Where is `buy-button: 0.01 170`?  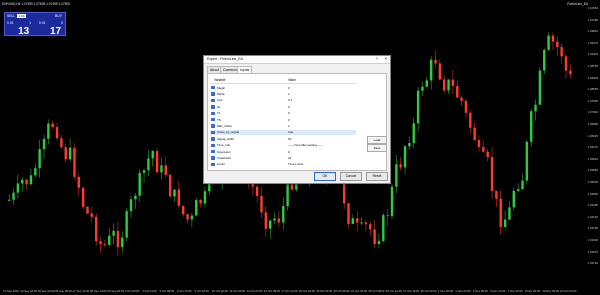
buy-button: 0.01 170 is located at coordinates (50, 29).